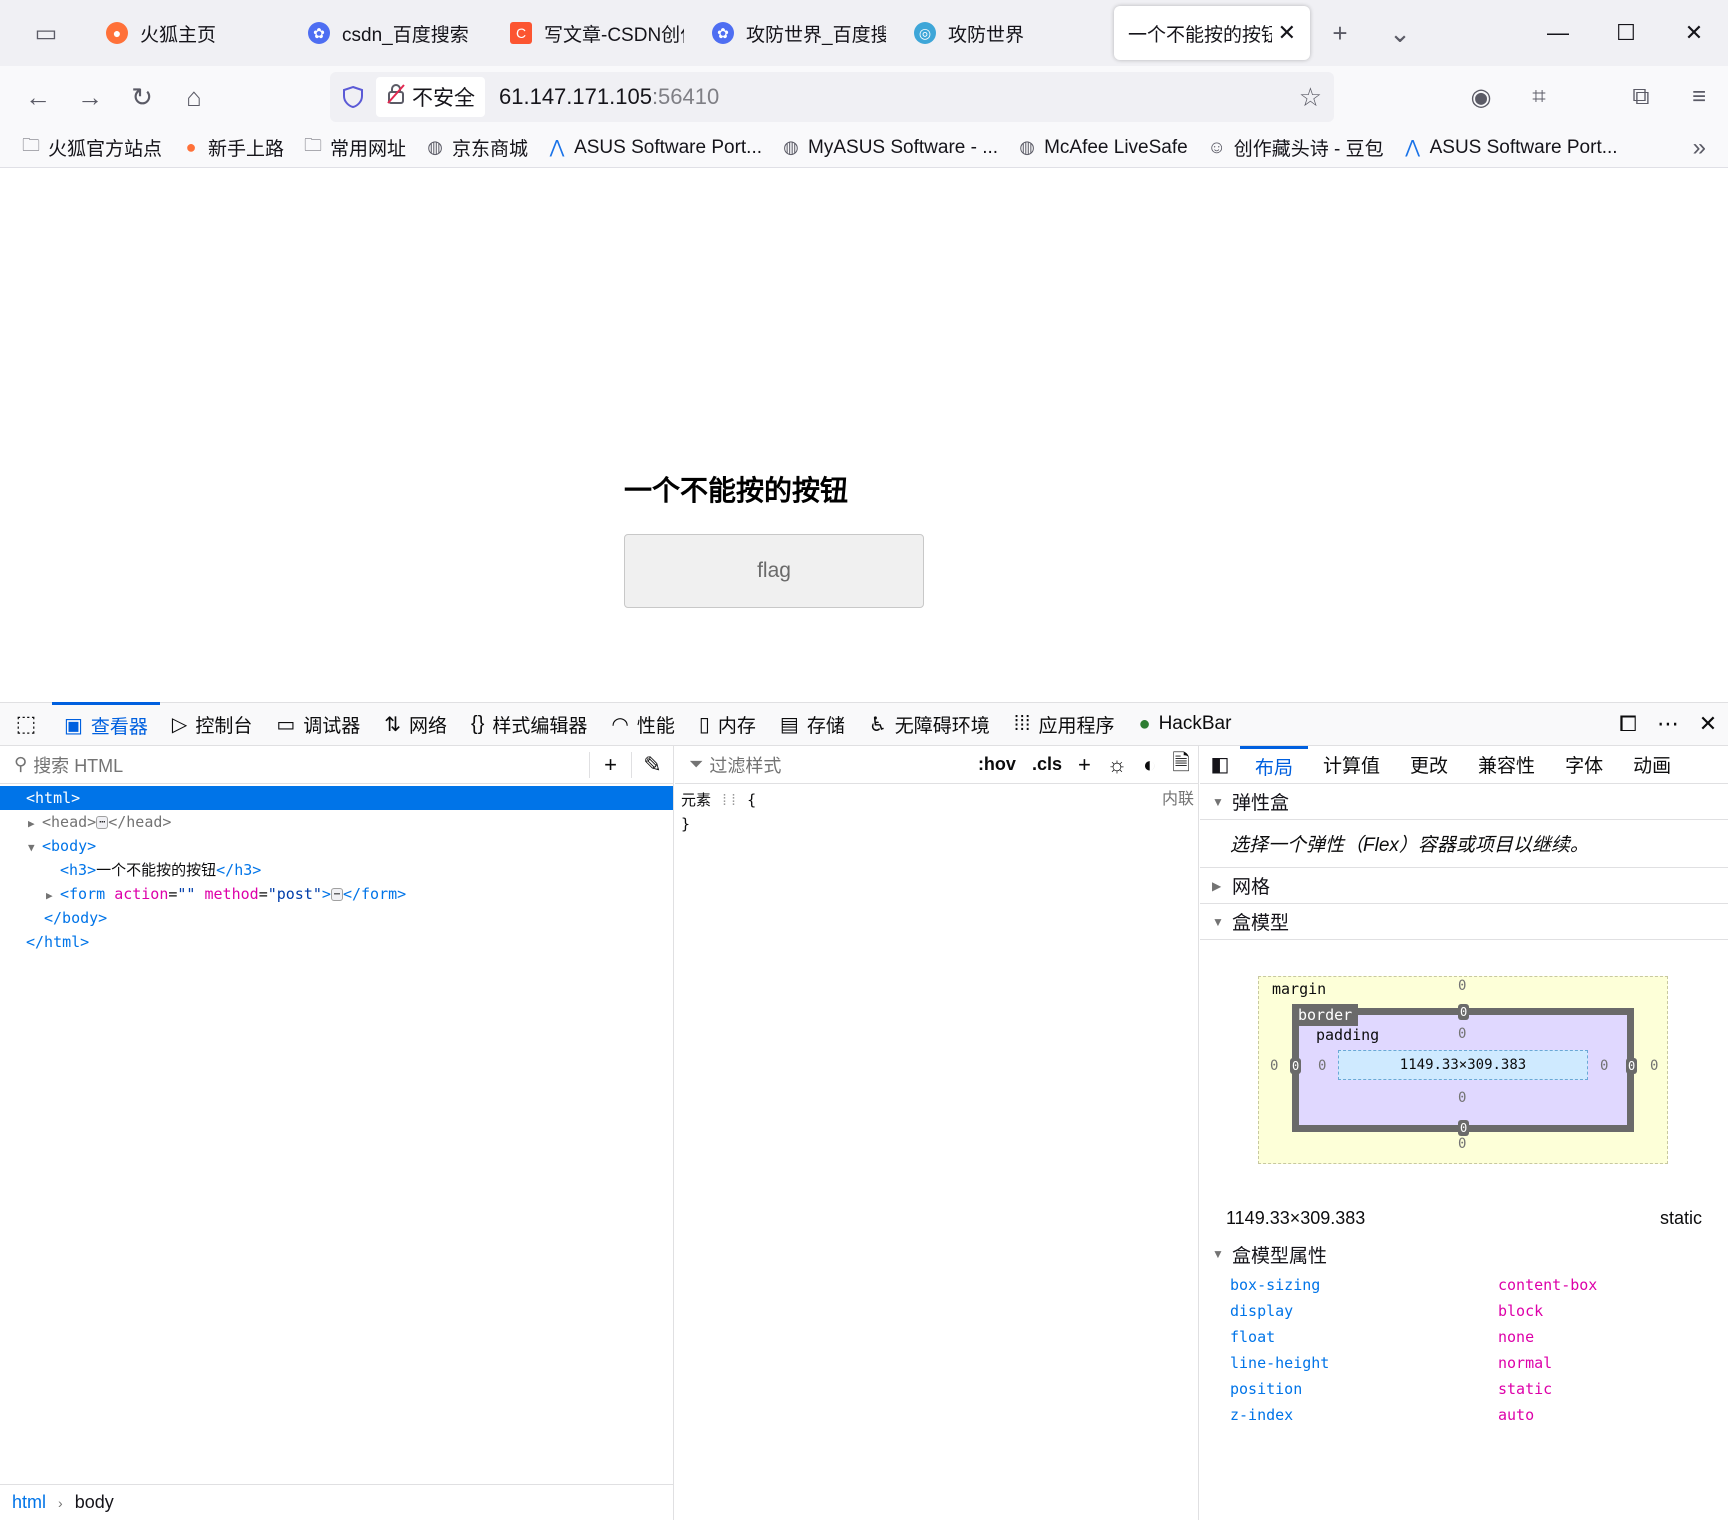  What do you see at coordinates (1641, 97) in the screenshot?
I see `extensions-icon: ⧉` at bounding box center [1641, 97].